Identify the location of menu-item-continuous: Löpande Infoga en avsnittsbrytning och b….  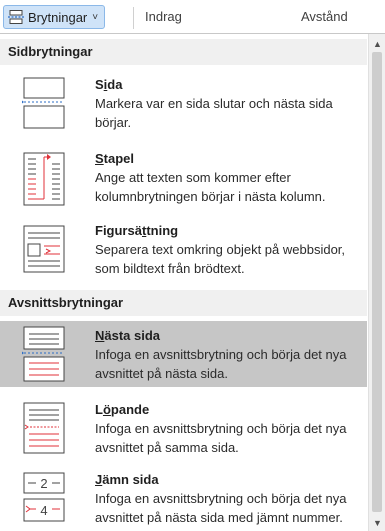
(183, 428).